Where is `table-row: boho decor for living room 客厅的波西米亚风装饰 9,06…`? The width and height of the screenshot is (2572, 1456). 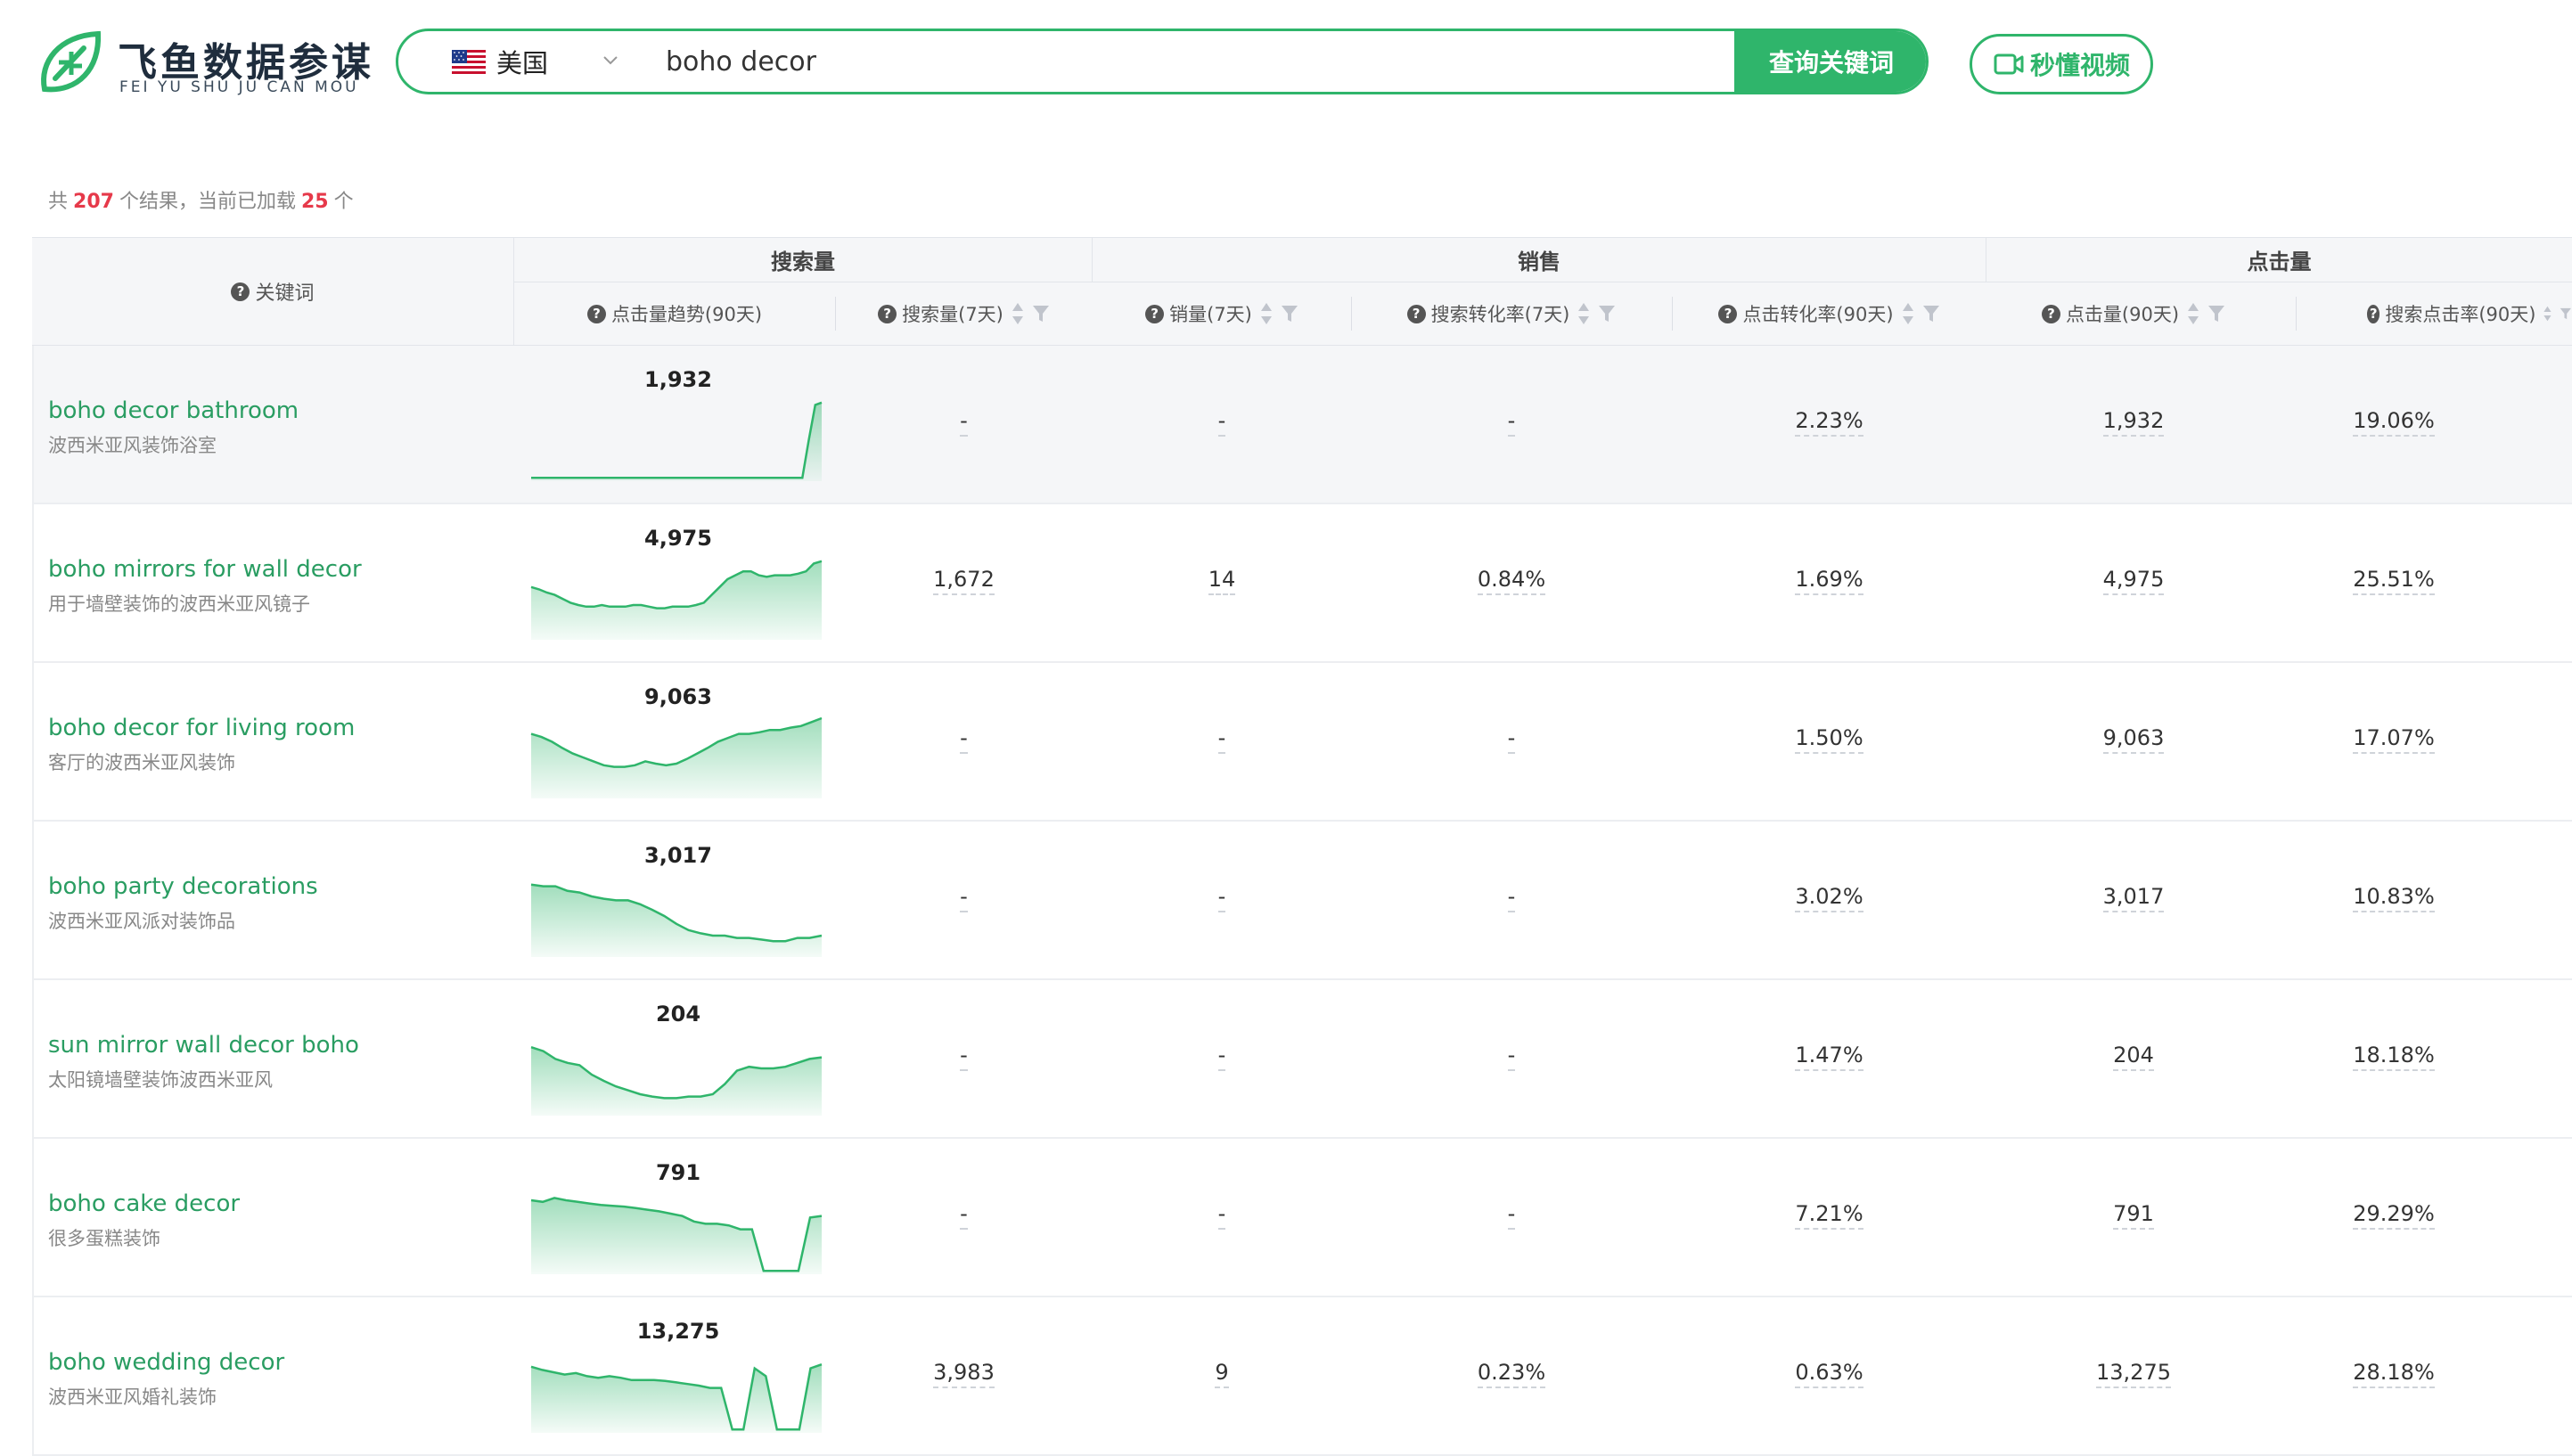
table-row: boho decor for living room 客厅的波西米亚风装饰 9,06… is located at coordinates (1302, 742).